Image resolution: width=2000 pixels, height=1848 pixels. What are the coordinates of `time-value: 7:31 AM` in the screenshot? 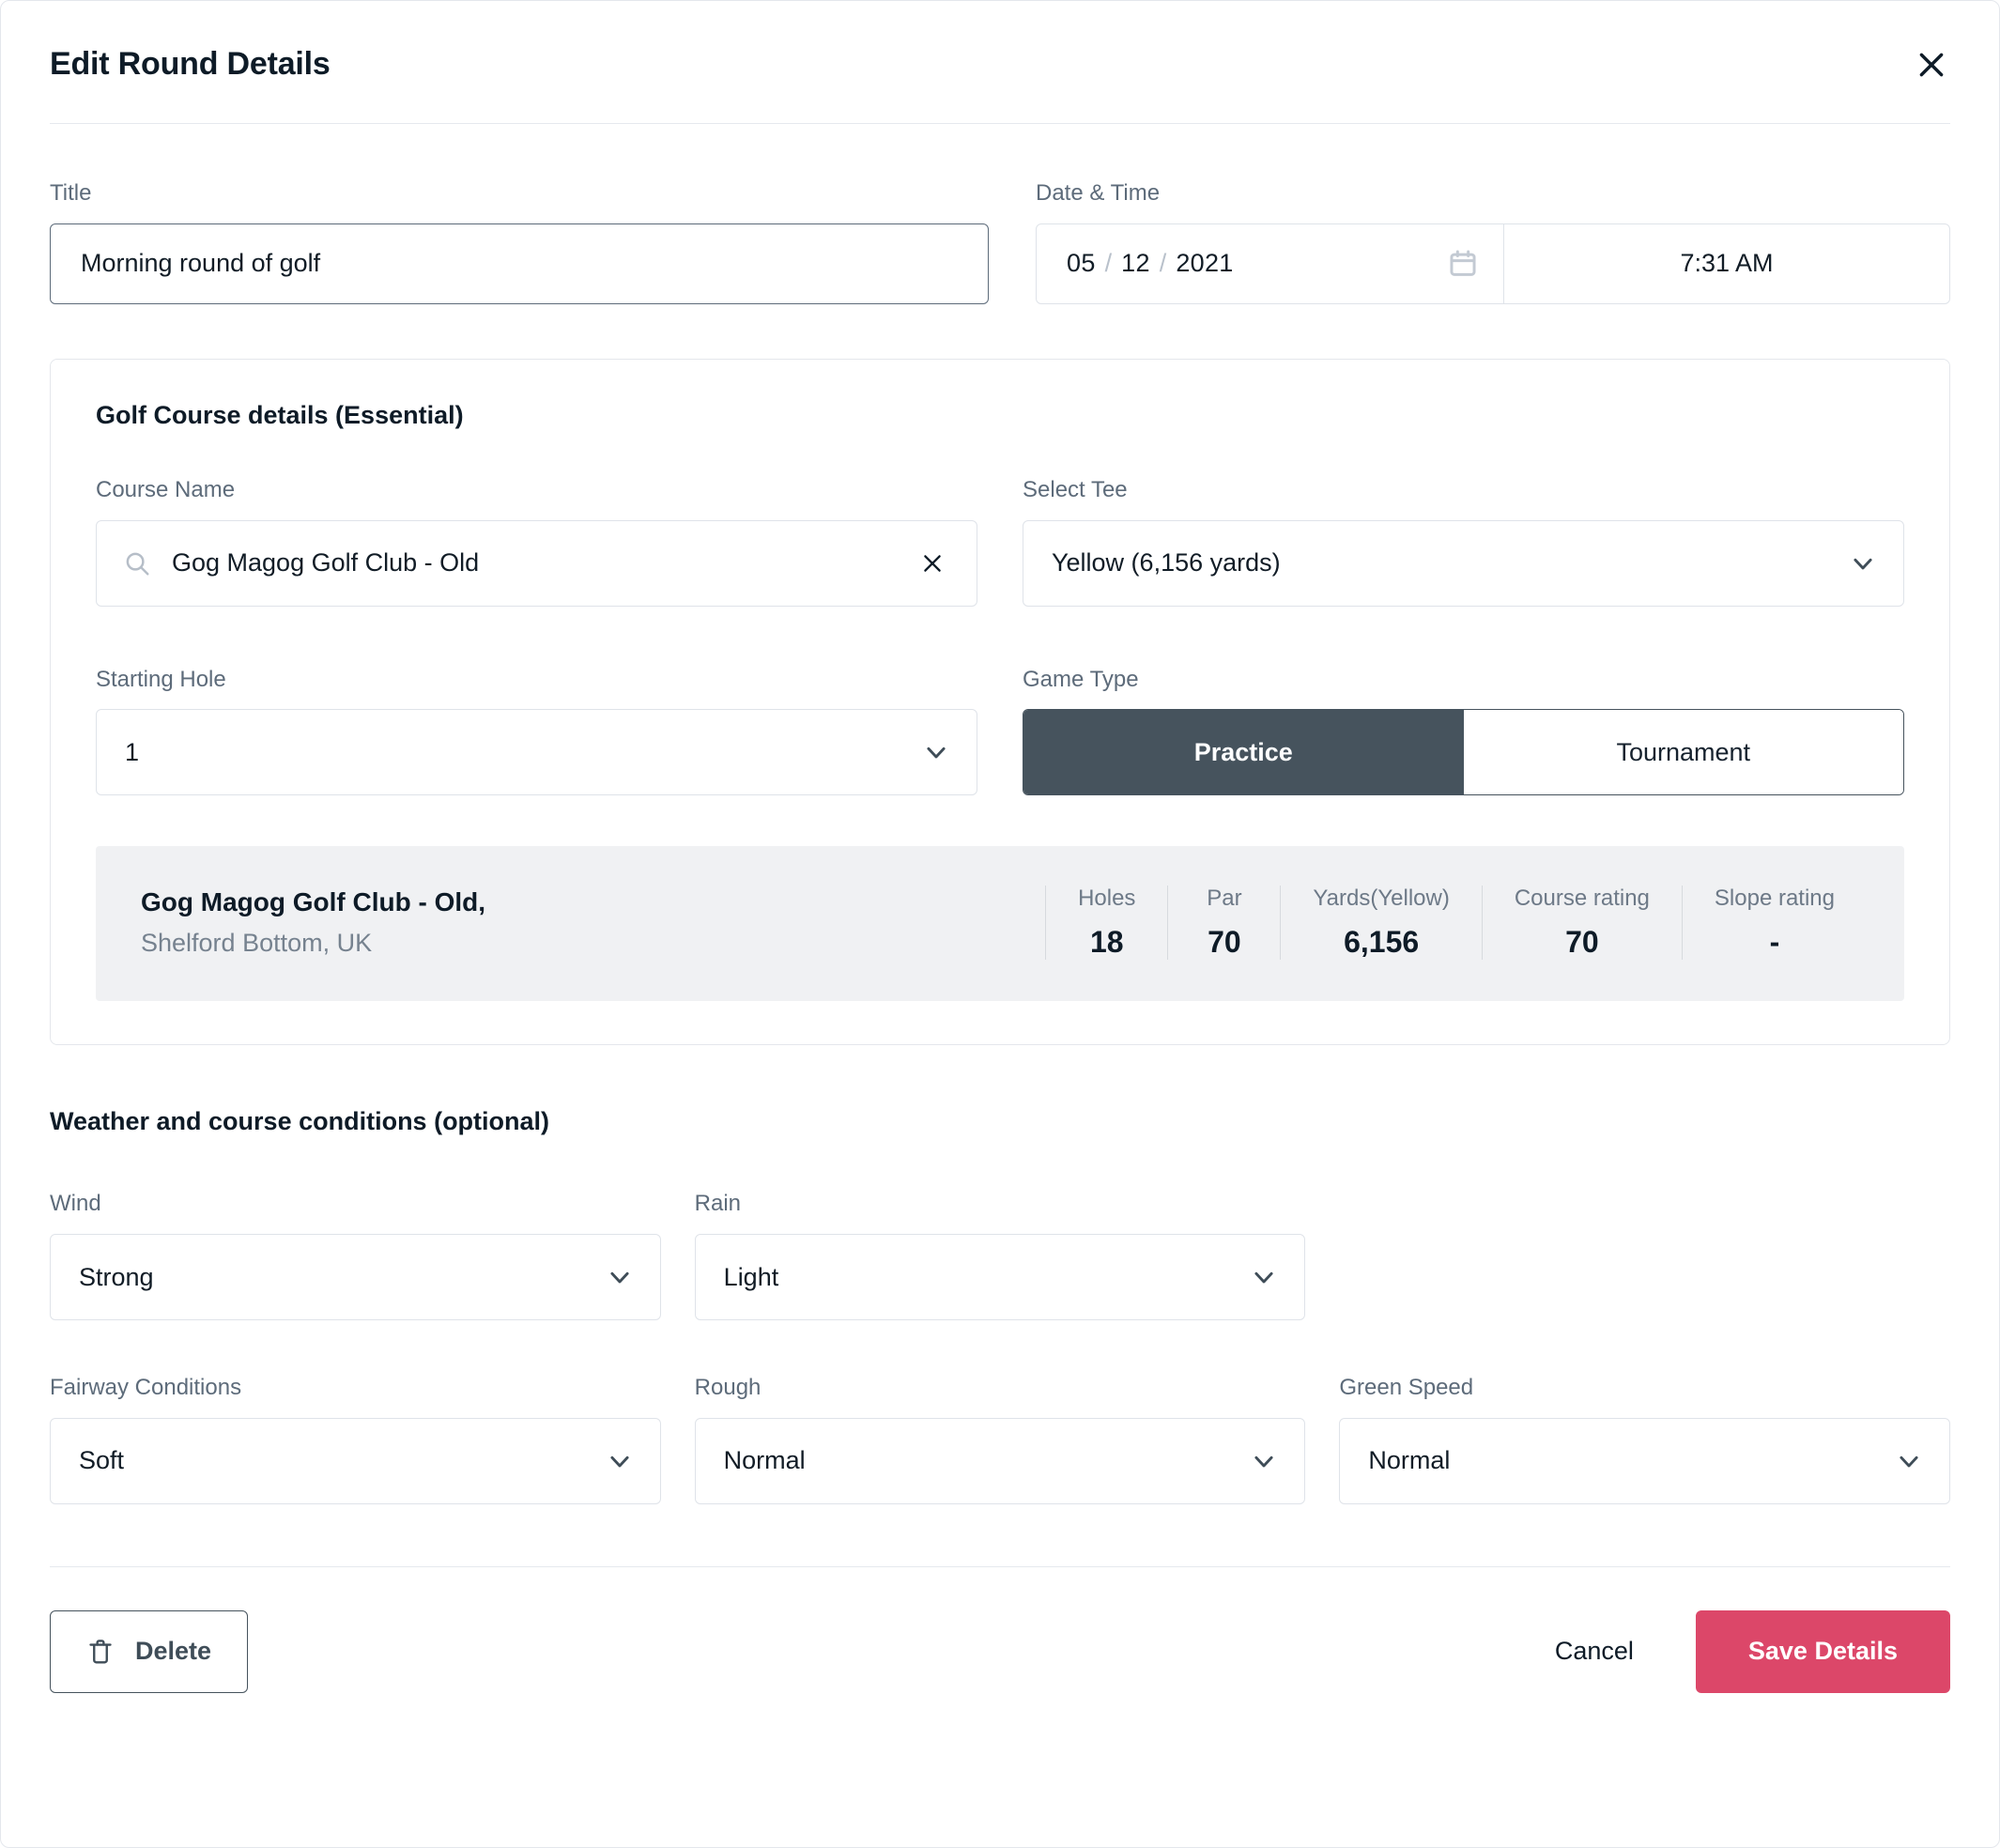 It's located at (1727, 263).